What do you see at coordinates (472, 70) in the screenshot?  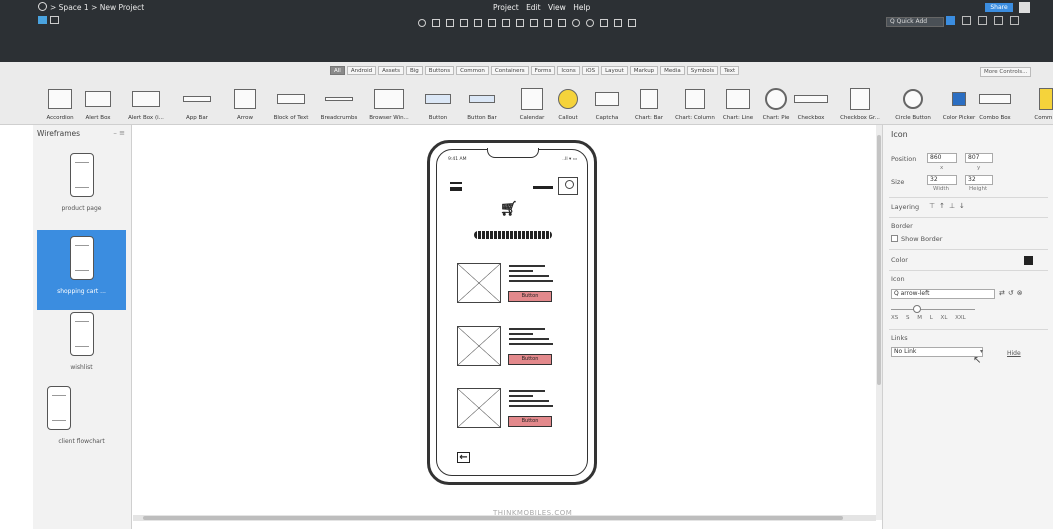 I see `filter-common: Common` at bounding box center [472, 70].